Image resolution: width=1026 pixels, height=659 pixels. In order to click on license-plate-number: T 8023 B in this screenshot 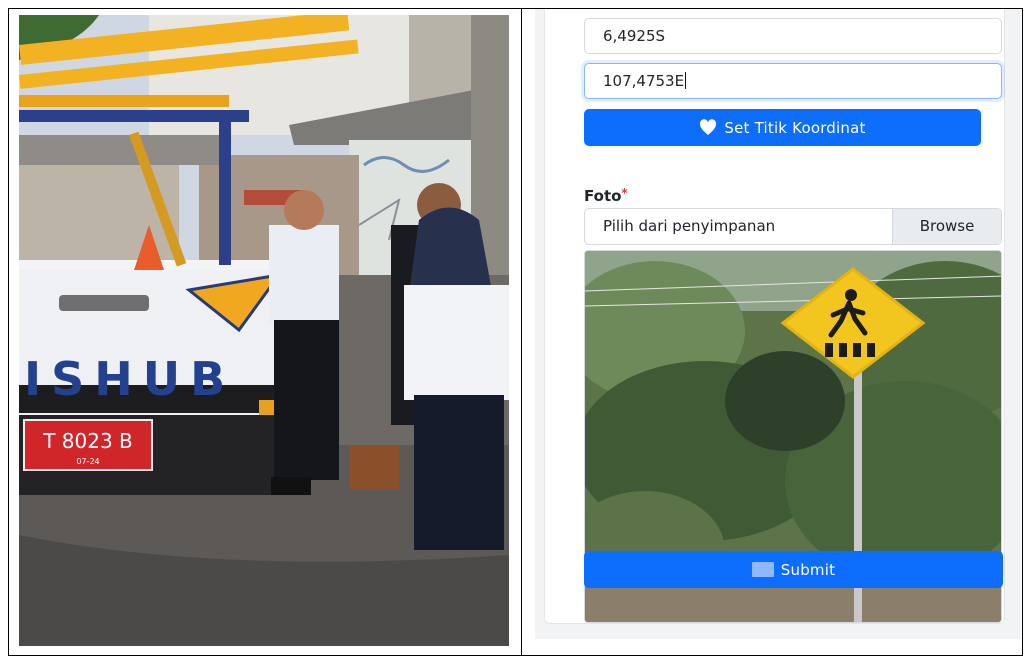, I will do `click(87, 441)`.